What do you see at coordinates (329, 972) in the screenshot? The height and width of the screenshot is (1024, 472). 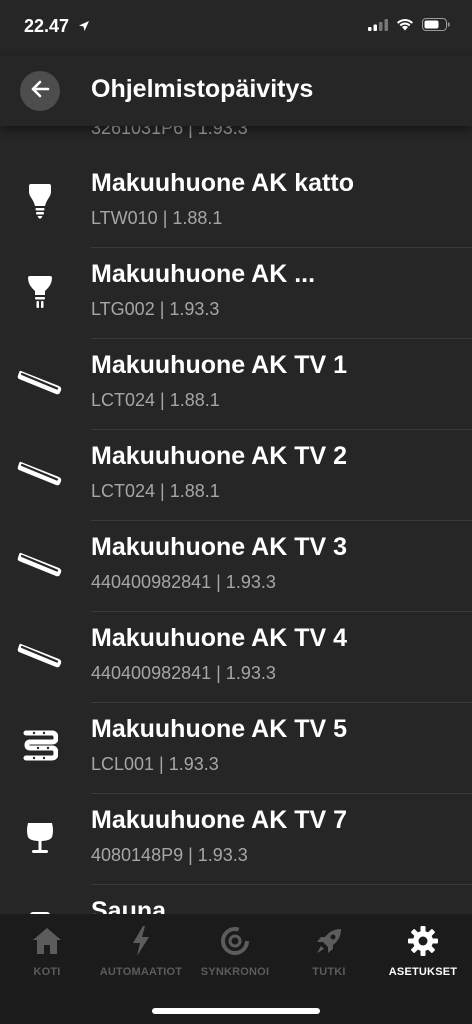 I see `tab-label: TUTKI` at bounding box center [329, 972].